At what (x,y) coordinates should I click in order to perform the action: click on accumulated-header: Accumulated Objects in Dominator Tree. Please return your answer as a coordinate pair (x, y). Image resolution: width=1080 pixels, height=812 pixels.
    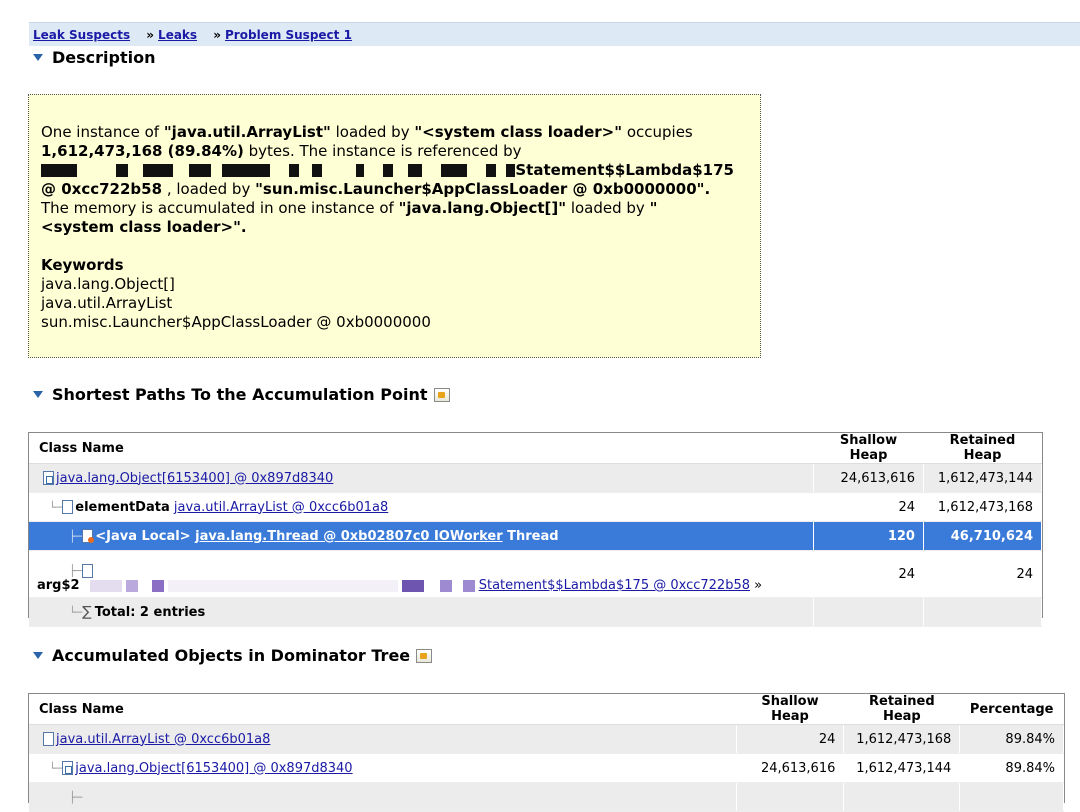
    Looking at the image, I should click on (233, 655).